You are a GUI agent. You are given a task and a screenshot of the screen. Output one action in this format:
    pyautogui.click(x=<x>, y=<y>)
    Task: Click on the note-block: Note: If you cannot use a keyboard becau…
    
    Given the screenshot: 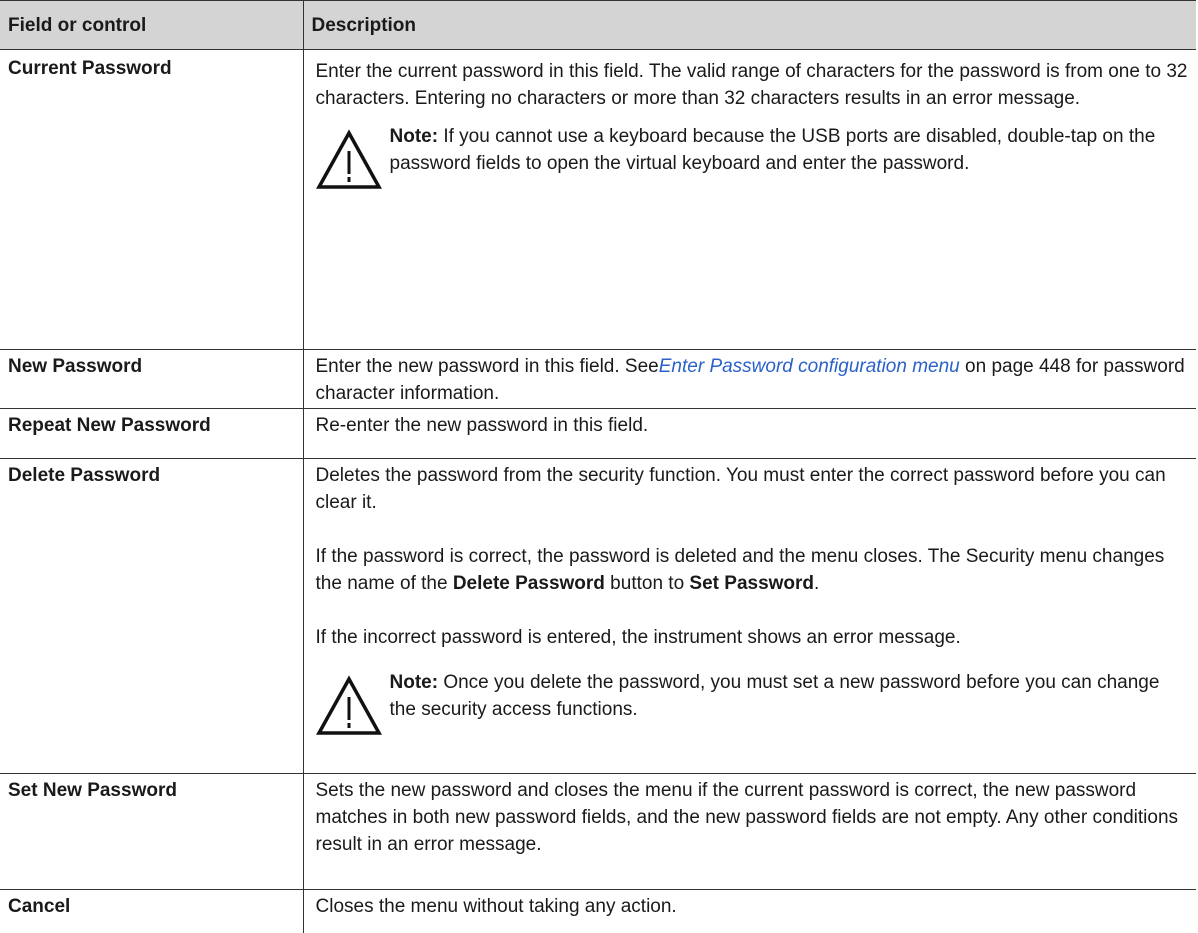 What is the action you would take?
    pyautogui.click(x=752, y=157)
    